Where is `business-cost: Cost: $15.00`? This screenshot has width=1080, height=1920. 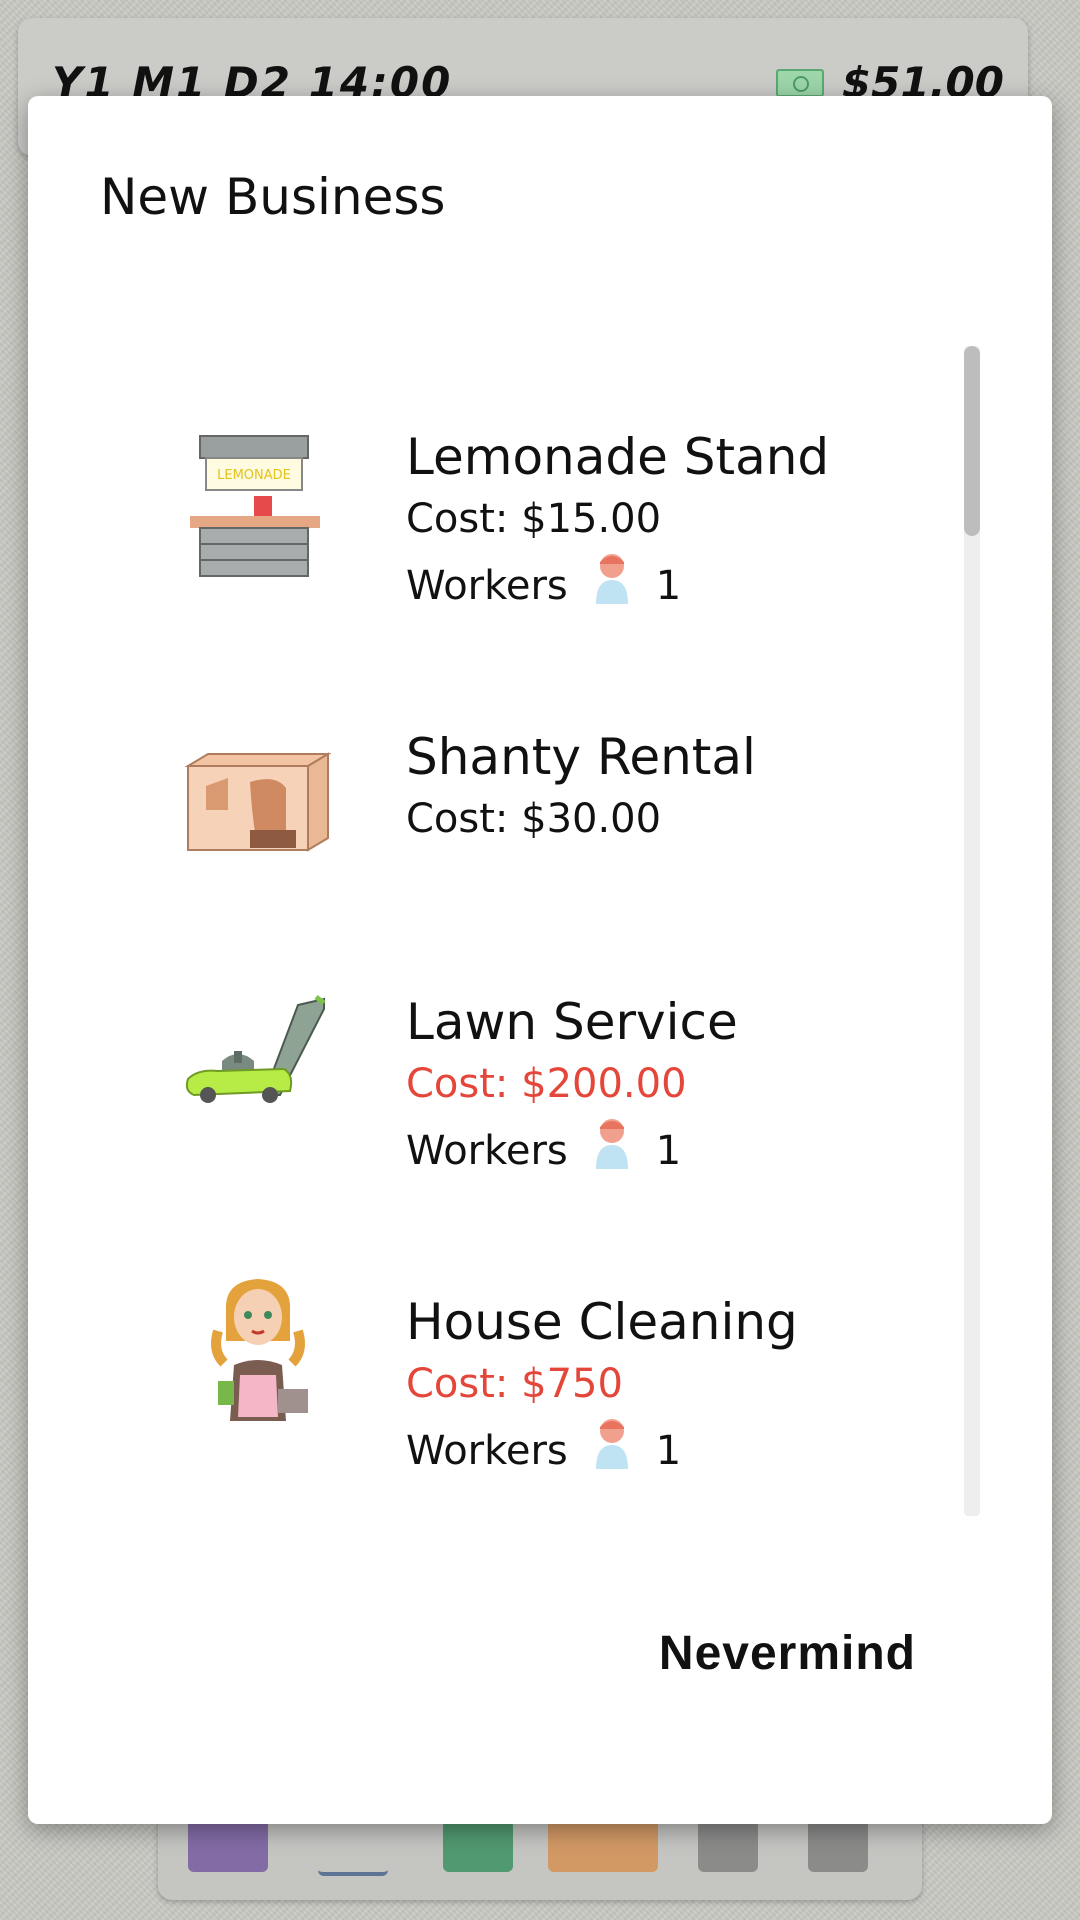
business-cost: Cost: $15.00 is located at coordinates (534, 519).